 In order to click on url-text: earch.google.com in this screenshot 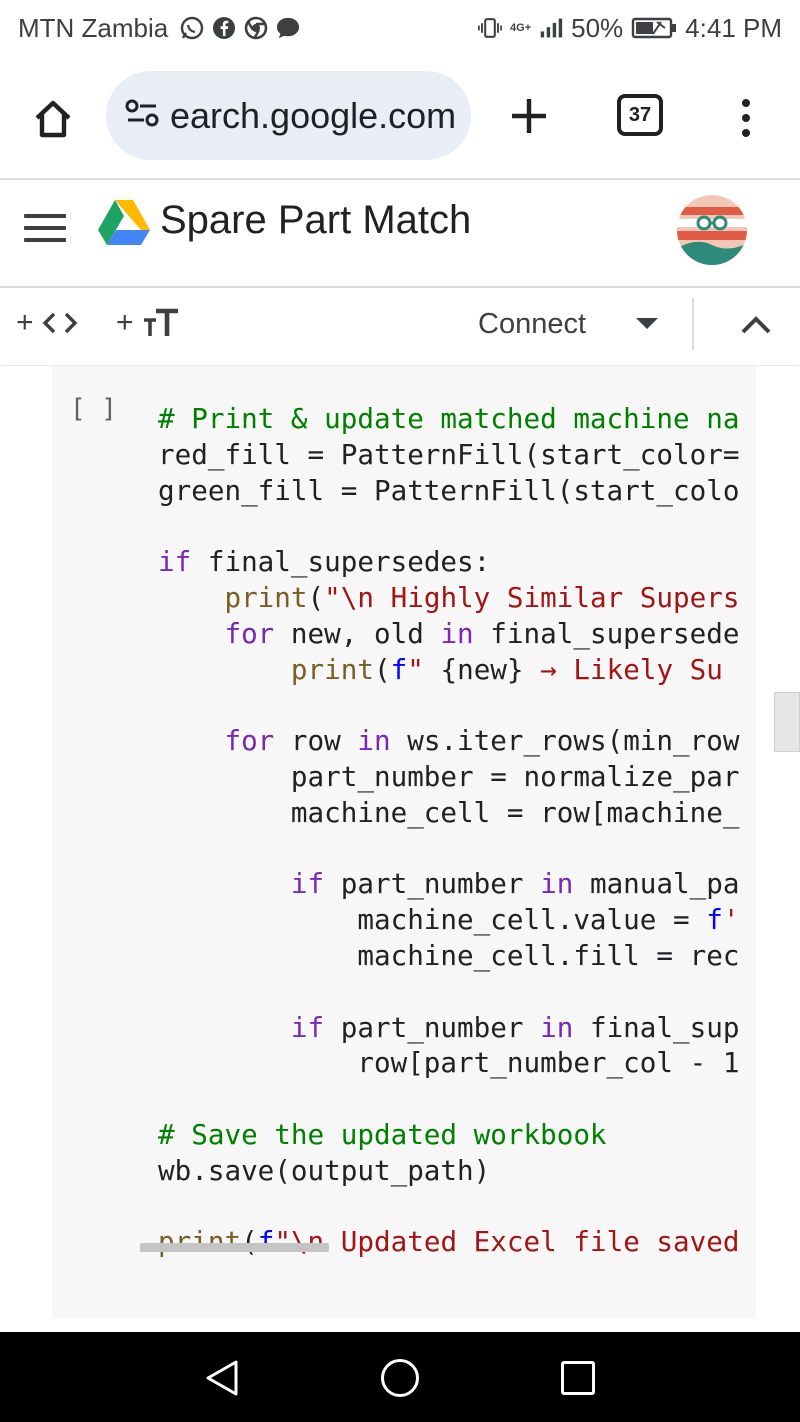, I will do `click(313, 115)`.